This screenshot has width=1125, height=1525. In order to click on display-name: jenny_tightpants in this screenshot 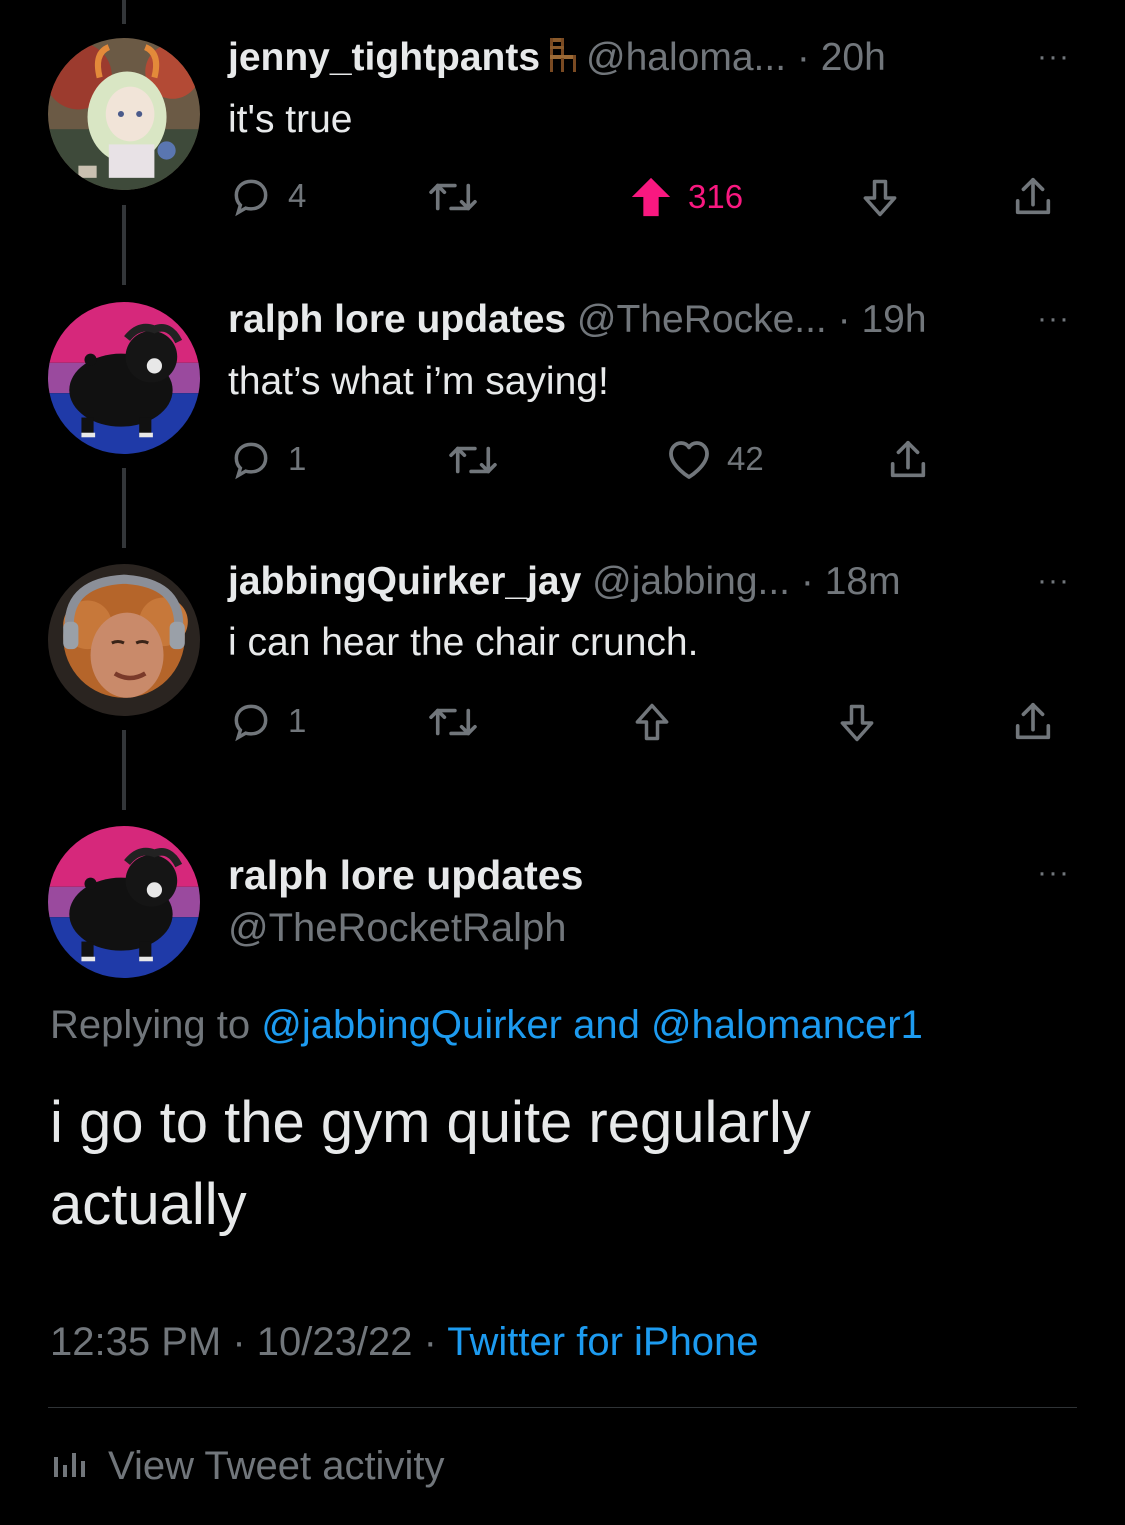, I will do `click(384, 57)`.